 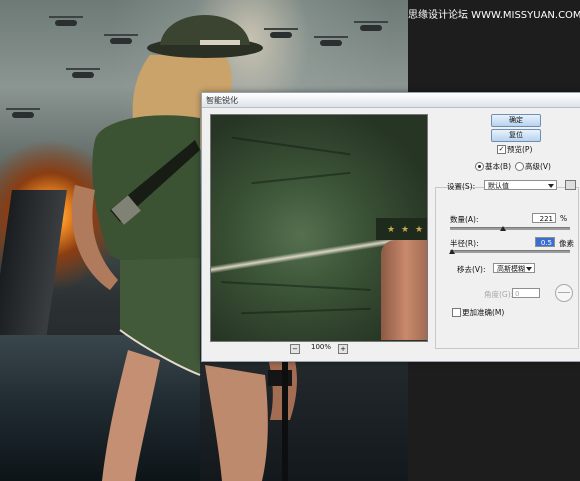 What do you see at coordinates (464, 219) in the screenshot?
I see `amount-label: 数量(A):` at bounding box center [464, 219].